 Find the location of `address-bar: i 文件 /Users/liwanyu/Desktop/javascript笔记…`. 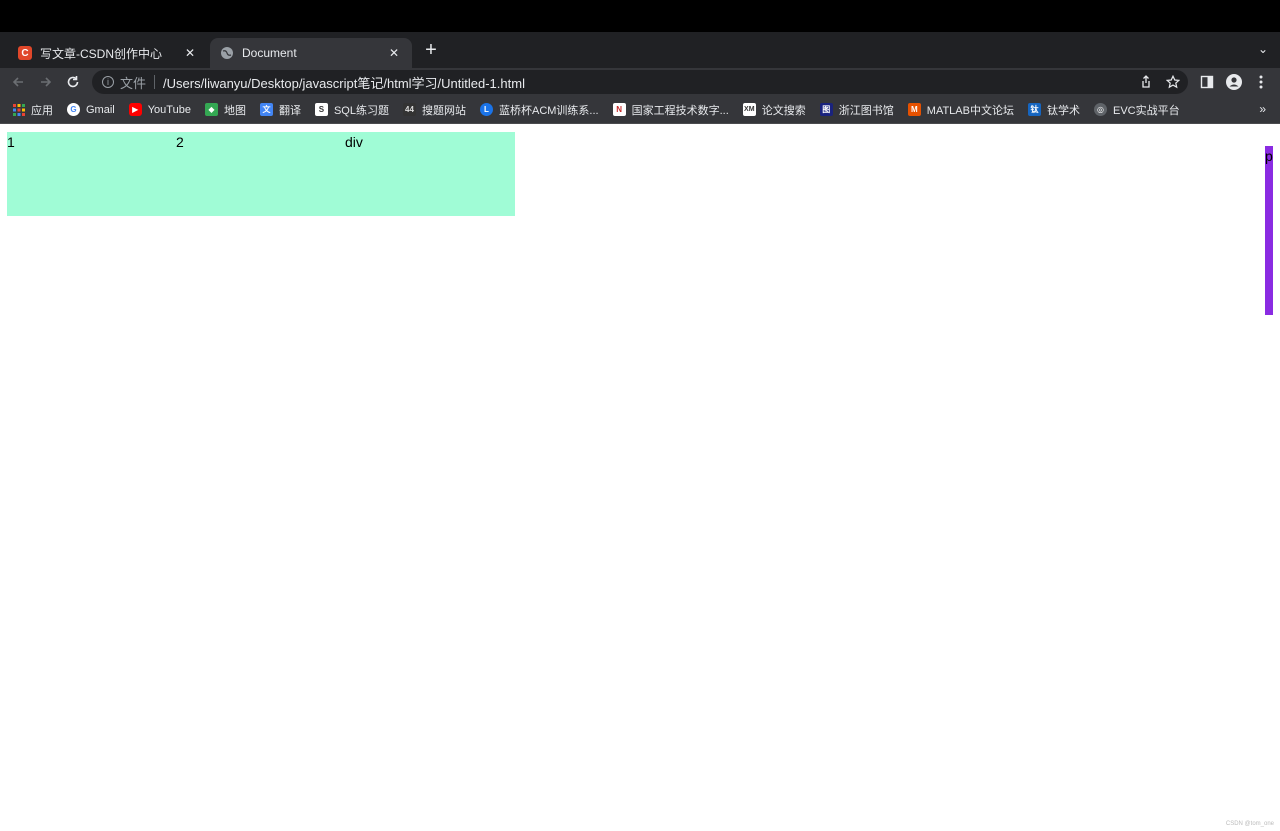

address-bar: i 文件 /Users/liwanyu/Desktop/javascript笔记… is located at coordinates (640, 82).